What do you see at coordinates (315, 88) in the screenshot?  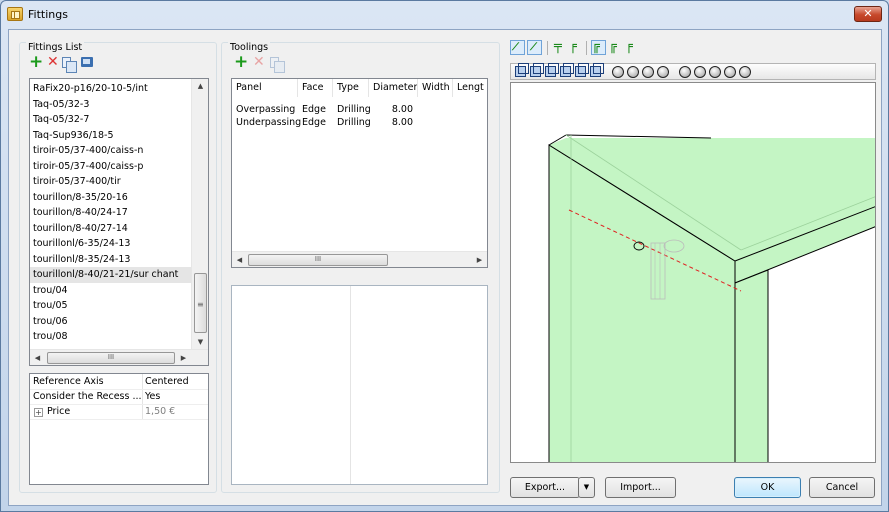 I see `column-header: Face` at bounding box center [315, 88].